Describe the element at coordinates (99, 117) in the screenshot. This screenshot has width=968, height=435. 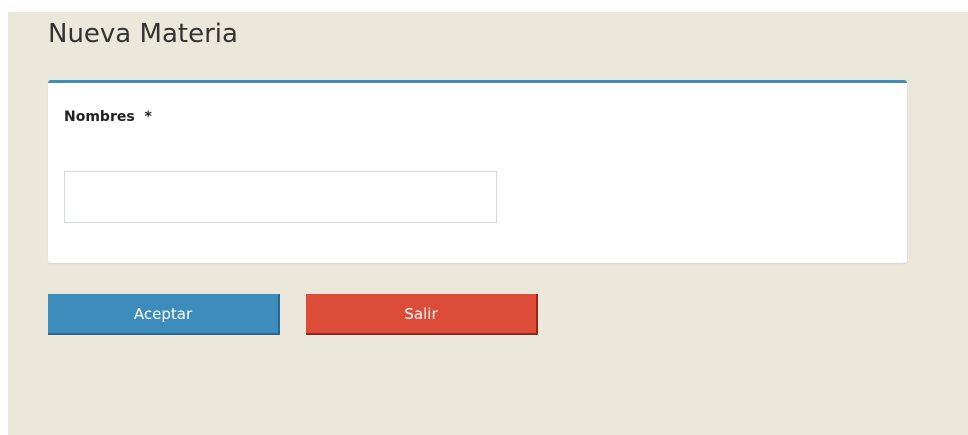
I see `nombres-label-text: Nombres` at that location.